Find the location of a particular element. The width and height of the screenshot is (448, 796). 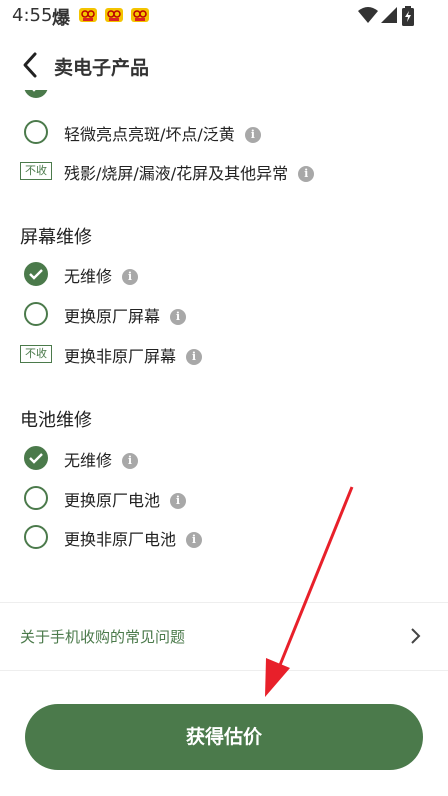

annotation-arrow-icon is located at coordinates (309, 591).